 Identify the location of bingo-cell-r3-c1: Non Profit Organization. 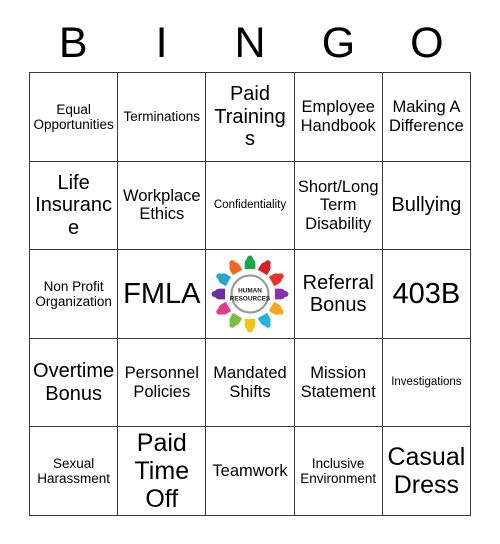
(74, 294).